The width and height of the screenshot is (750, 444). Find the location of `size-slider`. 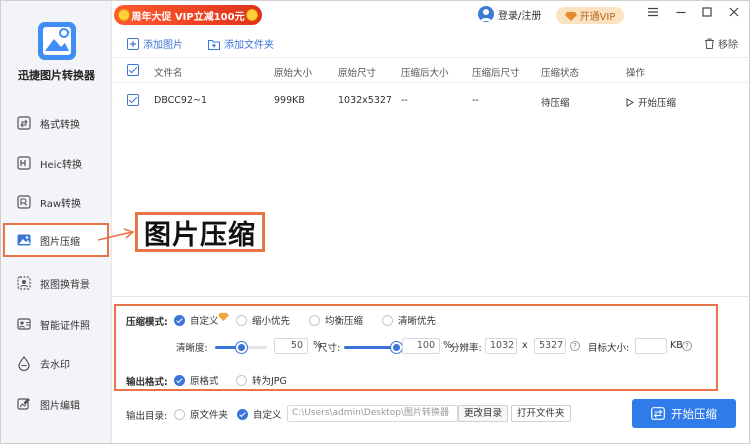

size-slider is located at coordinates (373, 347).